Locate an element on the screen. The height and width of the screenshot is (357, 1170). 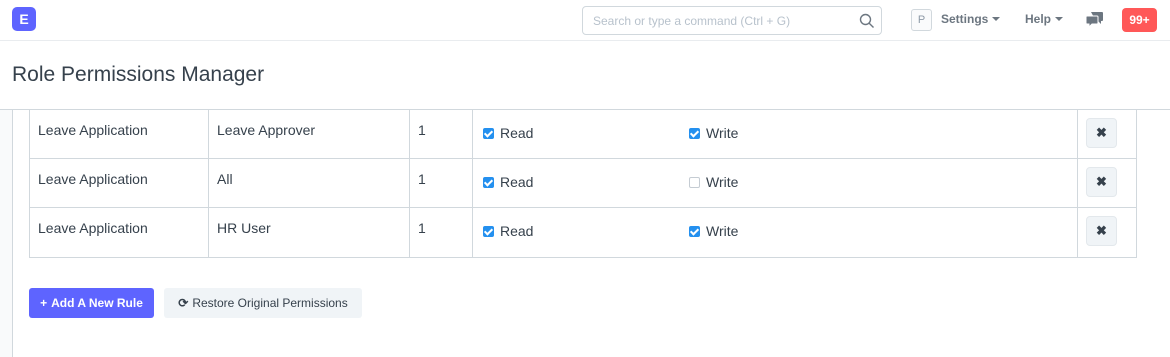
page-title: Role Permissions Manager is located at coordinates (138, 74).